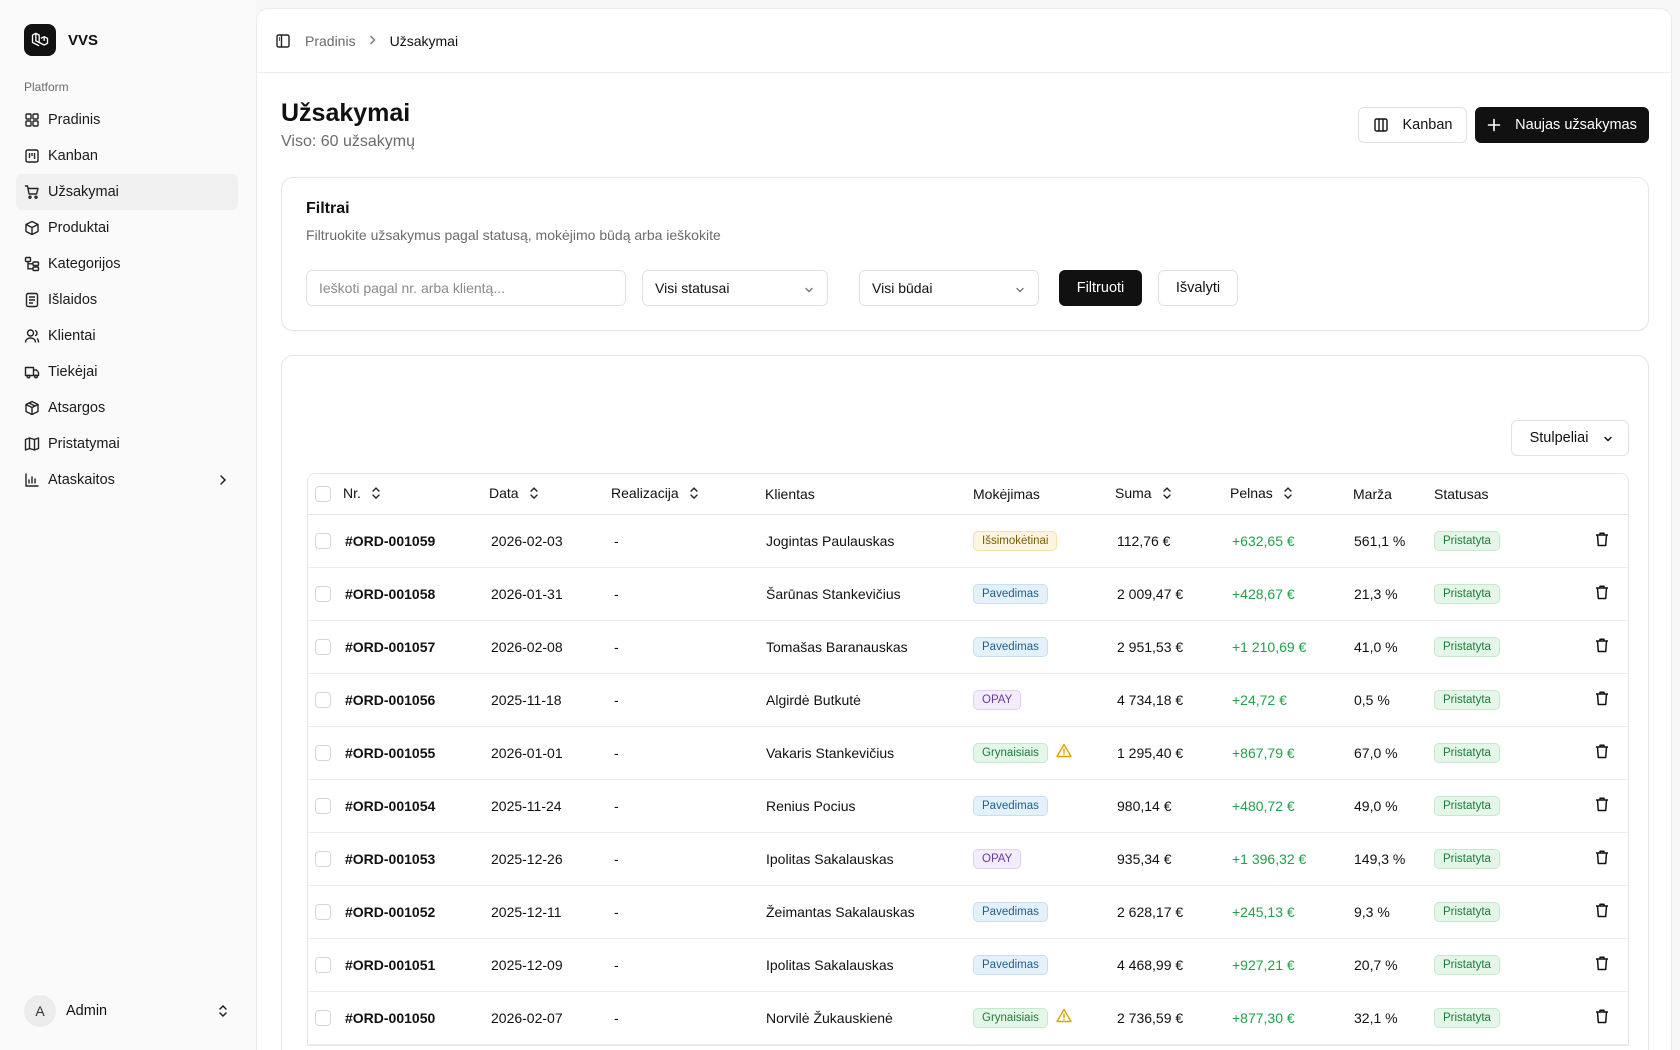 The height and width of the screenshot is (1050, 1680). Describe the element at coordinates (390, 753) in the screenshot. I see `order-number: #ORD-001055` at that location.